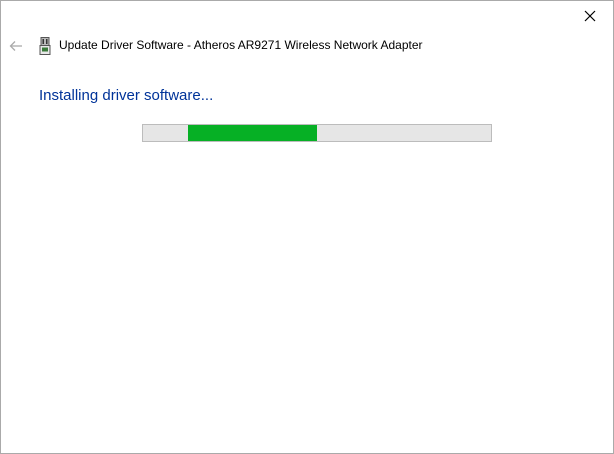 The image size is (614, 454). I want to click on back-button, so click(16, 46).